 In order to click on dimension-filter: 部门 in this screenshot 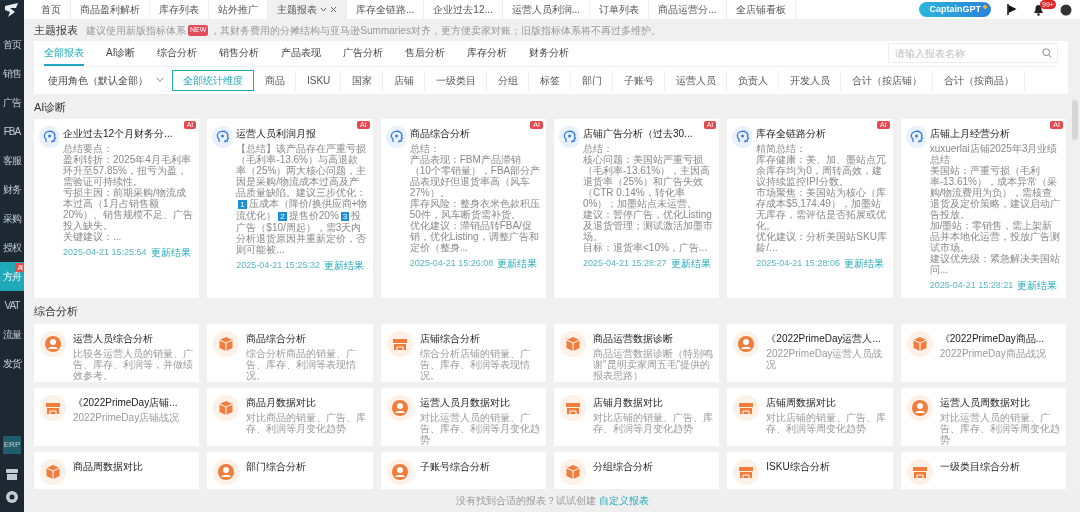, I will do `click(592, 80)`.